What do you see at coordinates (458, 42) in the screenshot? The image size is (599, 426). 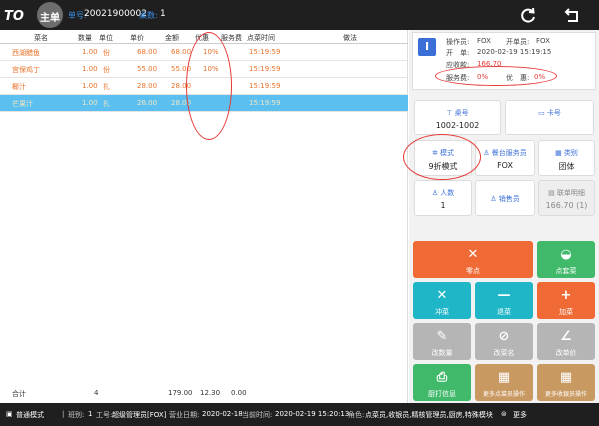 I see `operator-label: 操作员:` at bounding box center [458, 42].